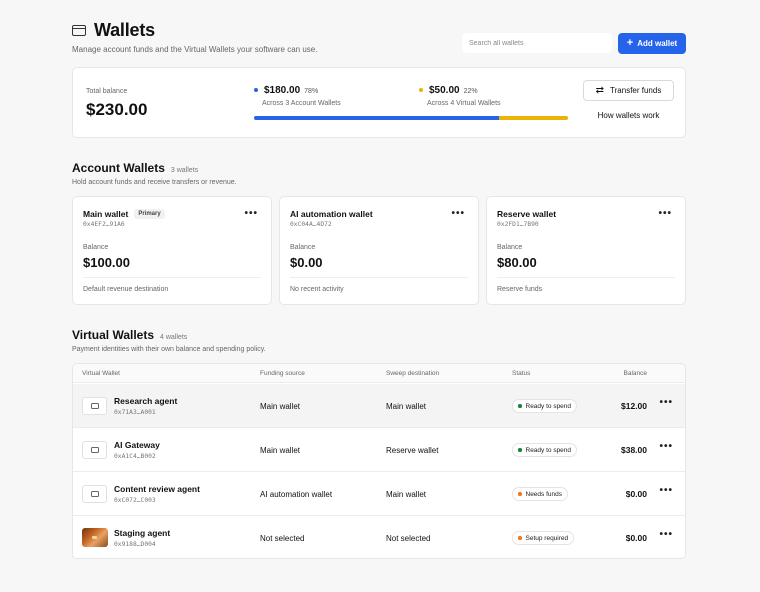  What do you see at coordinates (547, 538) in the screenshot?
I see `status-label: Setup required` at bounding box center [547, 538].